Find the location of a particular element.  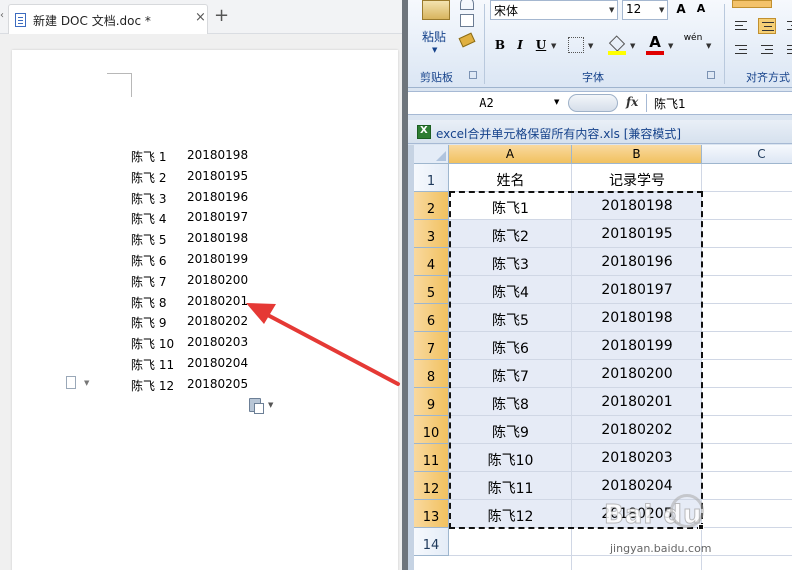

row-header: 7 is located at coordinates (431, 346).